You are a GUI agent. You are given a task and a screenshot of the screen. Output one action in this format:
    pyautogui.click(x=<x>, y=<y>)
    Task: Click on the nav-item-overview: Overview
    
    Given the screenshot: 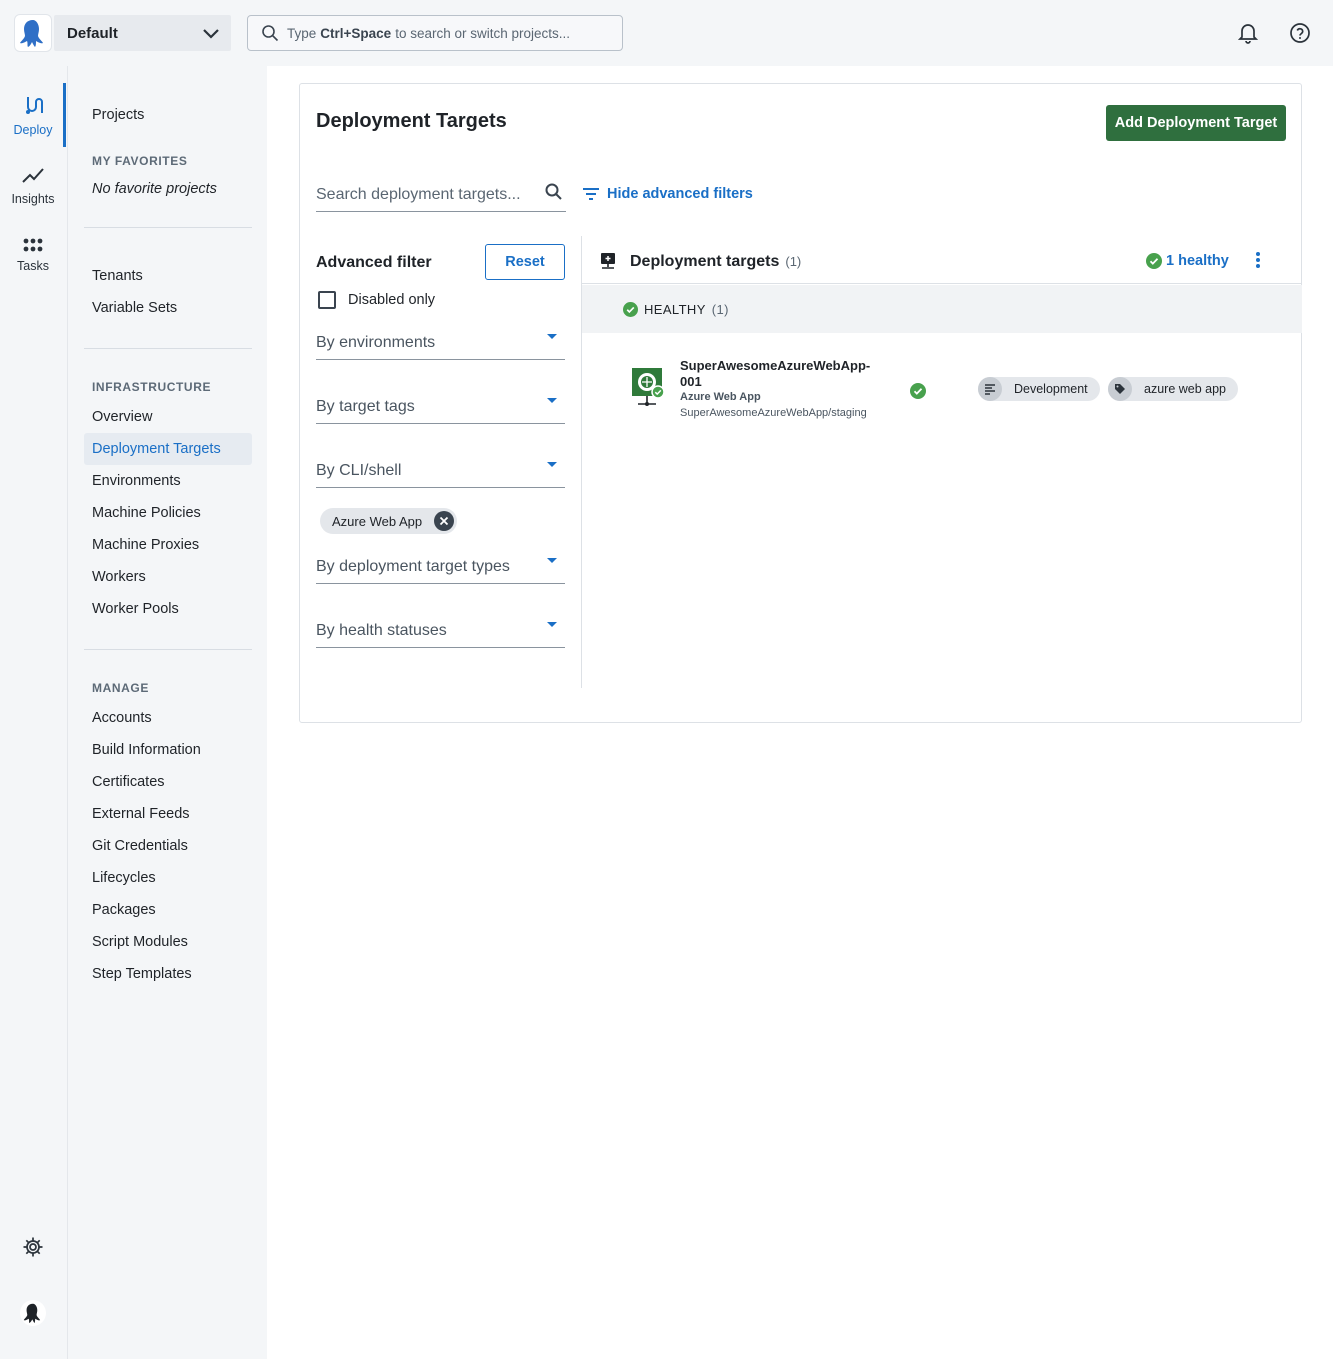 What is the action you would take?
    pyautogui.click(x=168, y=417)
    